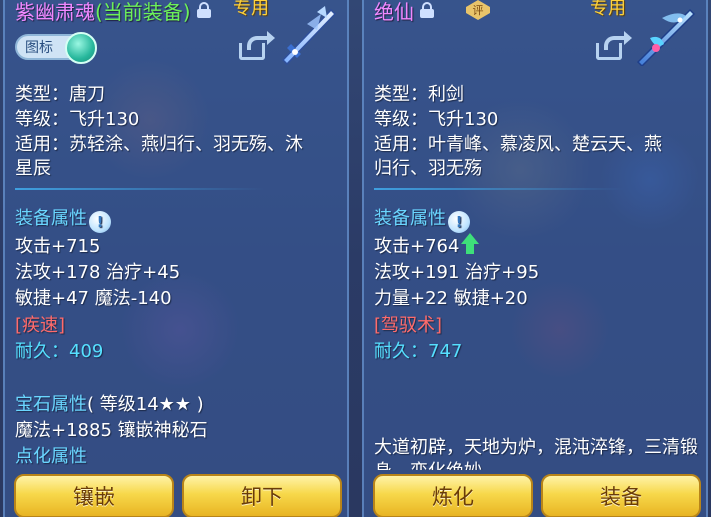 Image resolution: width=711 pixels, height=517 pixels. What do you see at coordinates (56, 48) in the screenshot?
I see `icon-toggle: 图标` at bounding box center [56, 48].